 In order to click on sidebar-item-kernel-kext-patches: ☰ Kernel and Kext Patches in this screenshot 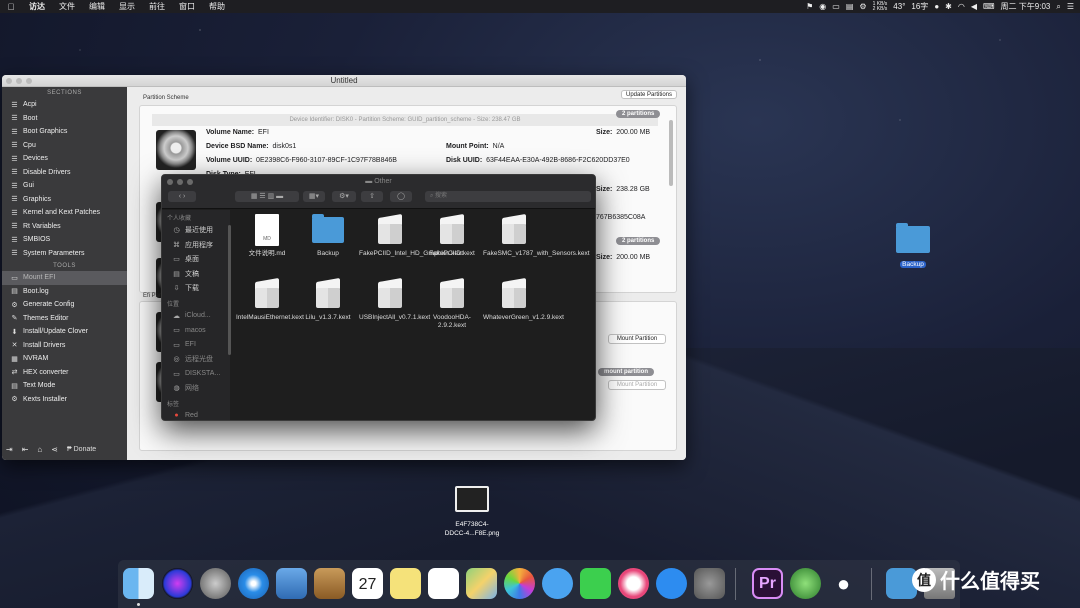, I will do `click(64, 213)`.